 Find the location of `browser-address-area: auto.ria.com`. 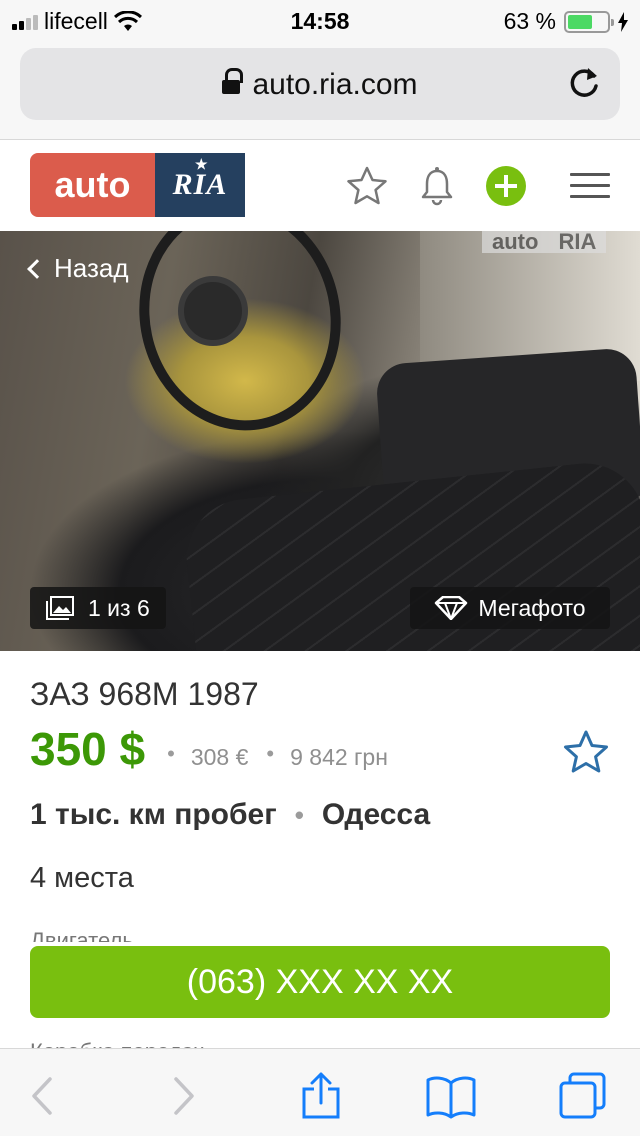

browser-address-area: auto.ria.com is located at coordinates (320, 90).